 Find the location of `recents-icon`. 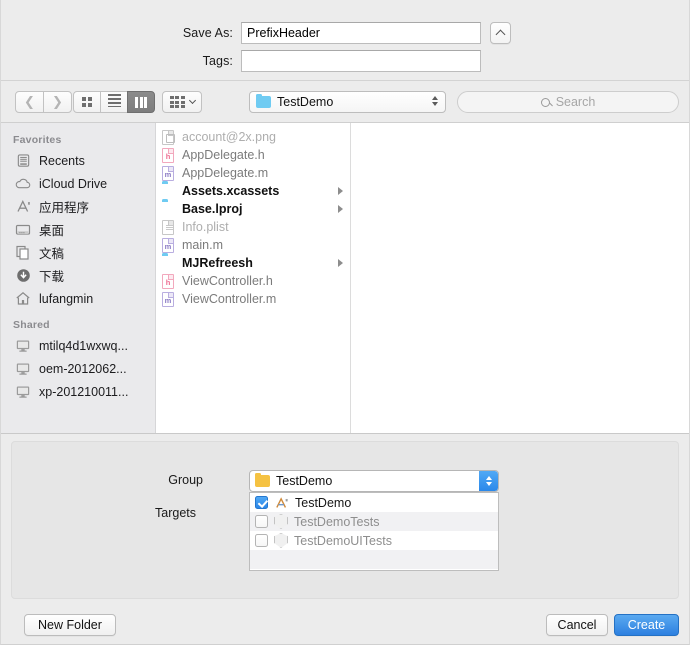

recents-icon is located at coordinates (23, 161).